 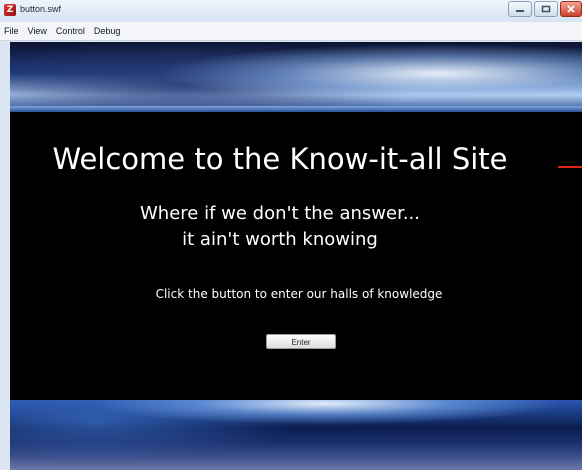 What do you see at coordinates (296, 77) in the screenshot?
I see `top-decorative-band` at bounding box center [296, 77].